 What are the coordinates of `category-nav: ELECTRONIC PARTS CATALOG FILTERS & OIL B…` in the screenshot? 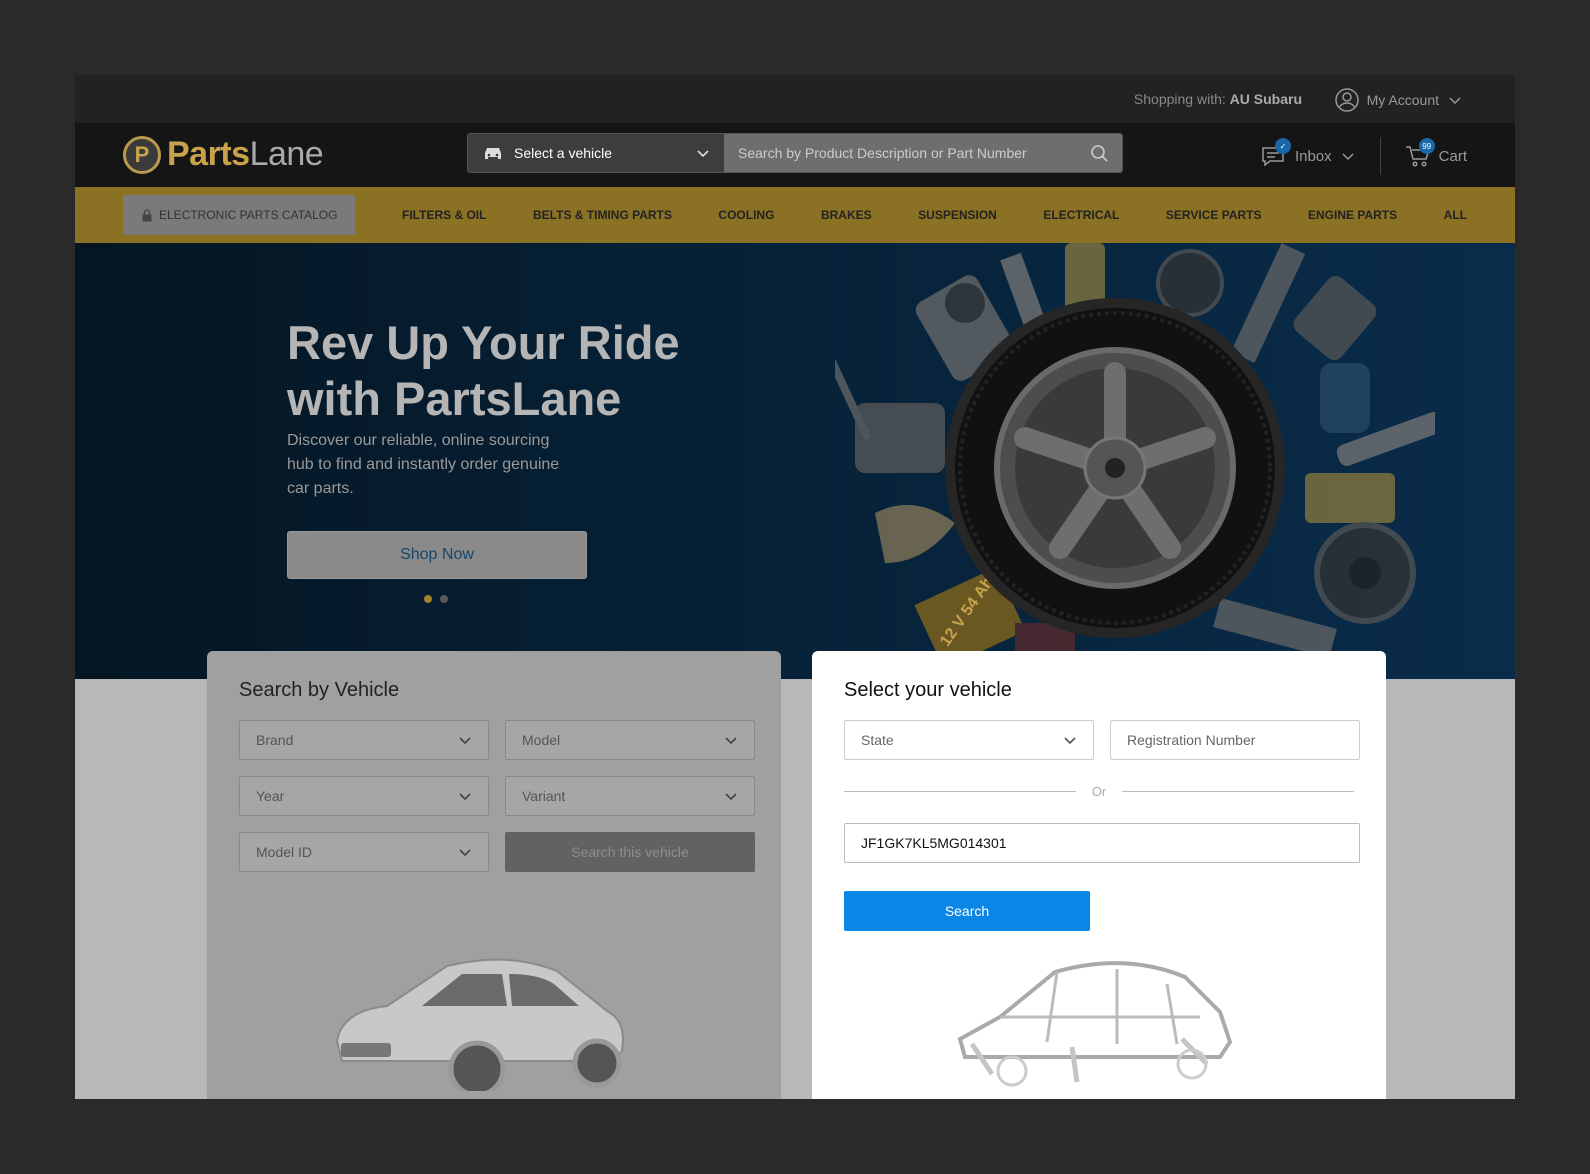 It's located at (795, 215).